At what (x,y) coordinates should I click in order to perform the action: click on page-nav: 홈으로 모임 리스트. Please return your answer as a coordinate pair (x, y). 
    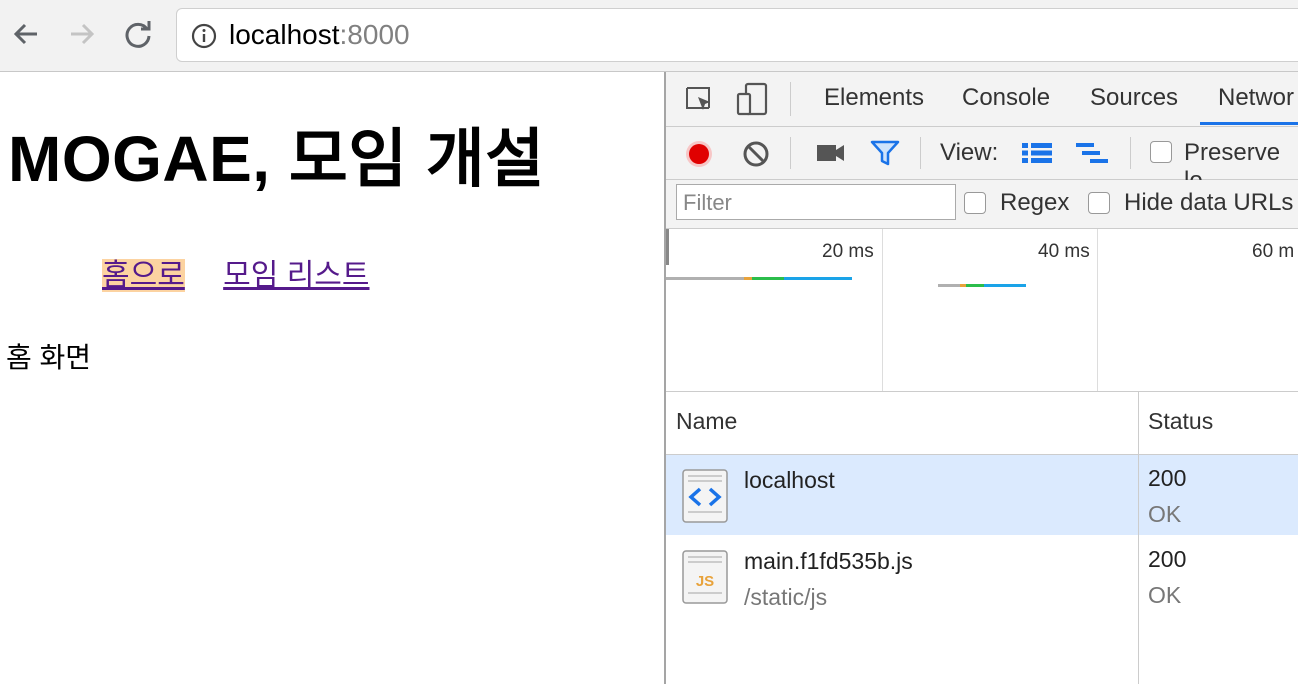
    Looking at the image, I should click on (251, 272).